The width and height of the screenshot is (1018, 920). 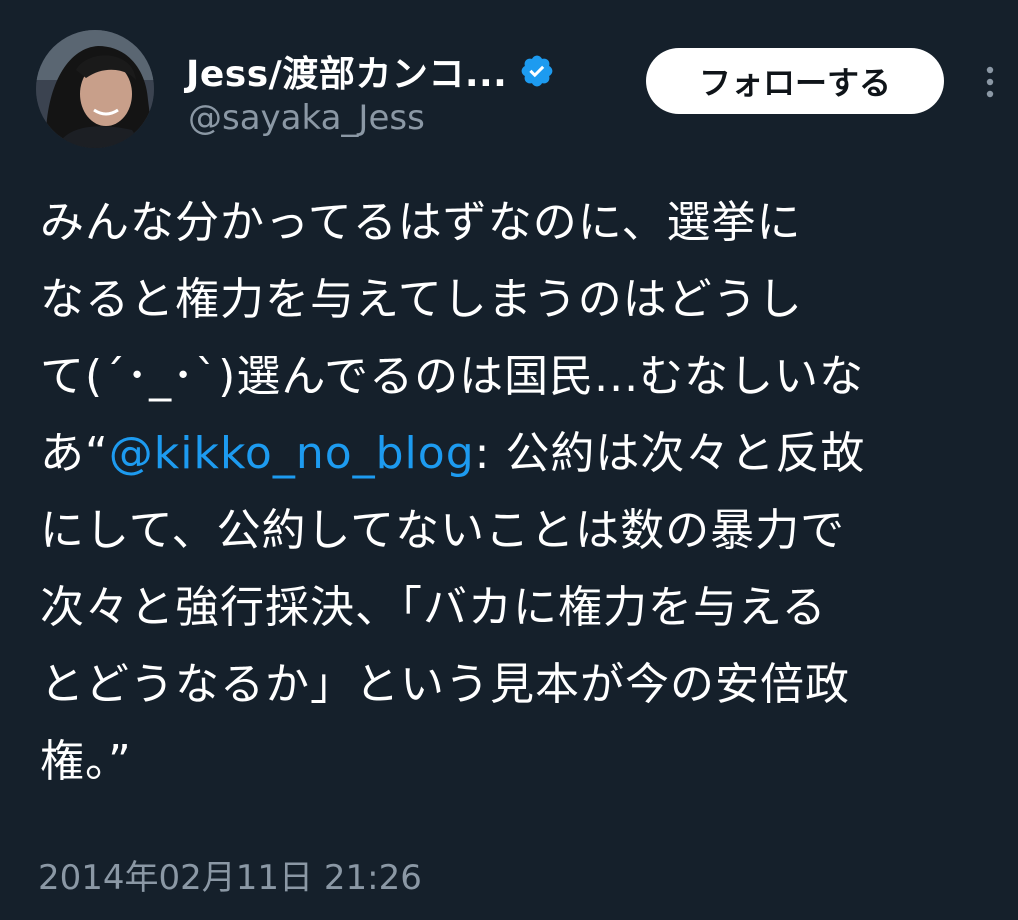 I want to click on tweet-text-line: にして、公約してないことは数の暴力で, so click(x=443, y=530).